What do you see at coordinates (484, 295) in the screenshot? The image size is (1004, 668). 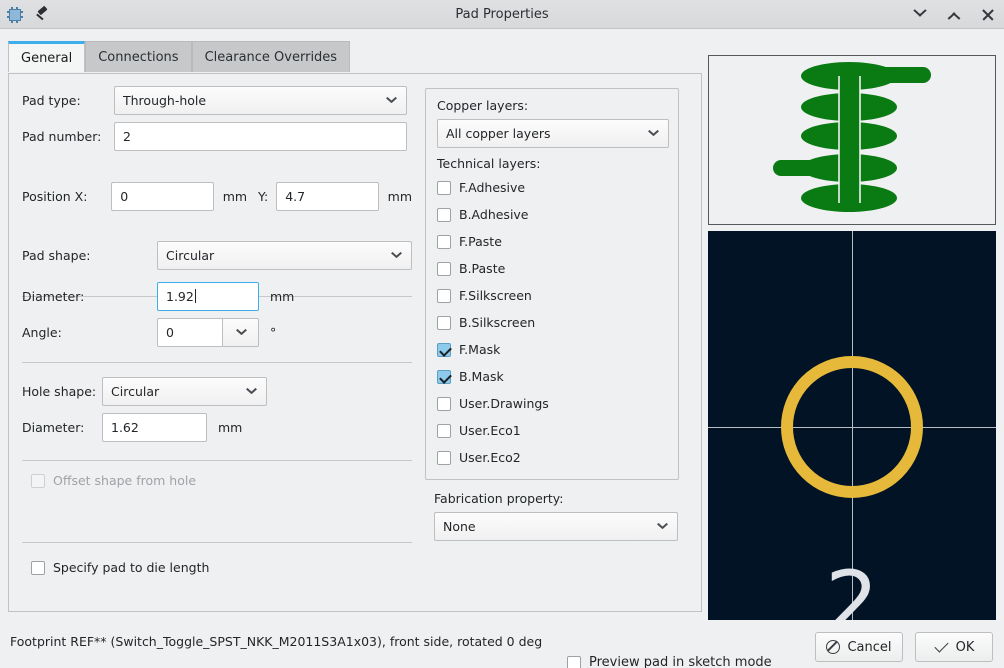 I see `layer-checkbox-f-silkscreen: F.Silkscreen` at bounding box center [484, 295].